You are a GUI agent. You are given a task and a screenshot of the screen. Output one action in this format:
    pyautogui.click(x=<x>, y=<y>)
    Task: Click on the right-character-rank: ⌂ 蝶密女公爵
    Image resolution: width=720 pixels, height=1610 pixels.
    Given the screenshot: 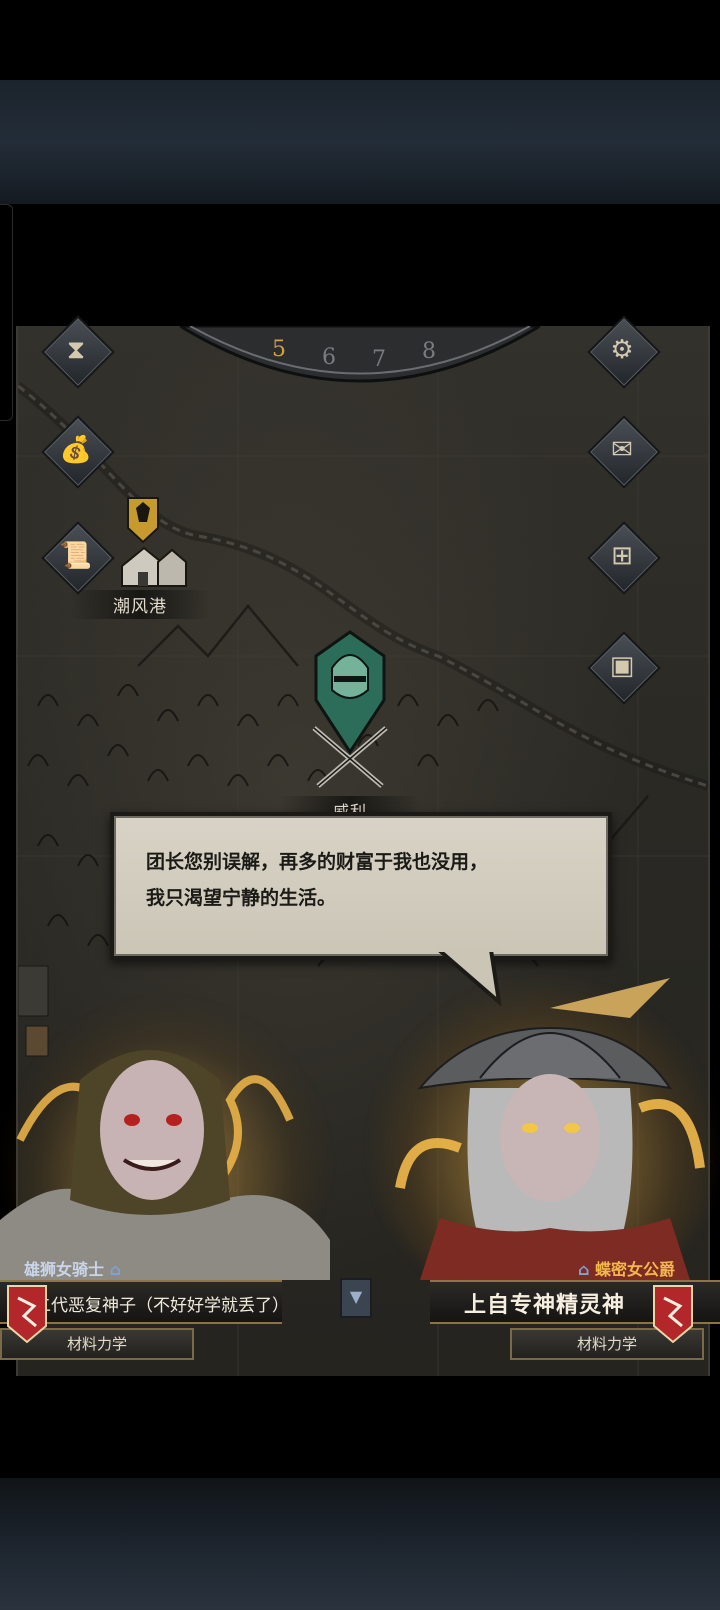 What is the action you would take?
    pyautogui.click(x=626, y=1268)
    